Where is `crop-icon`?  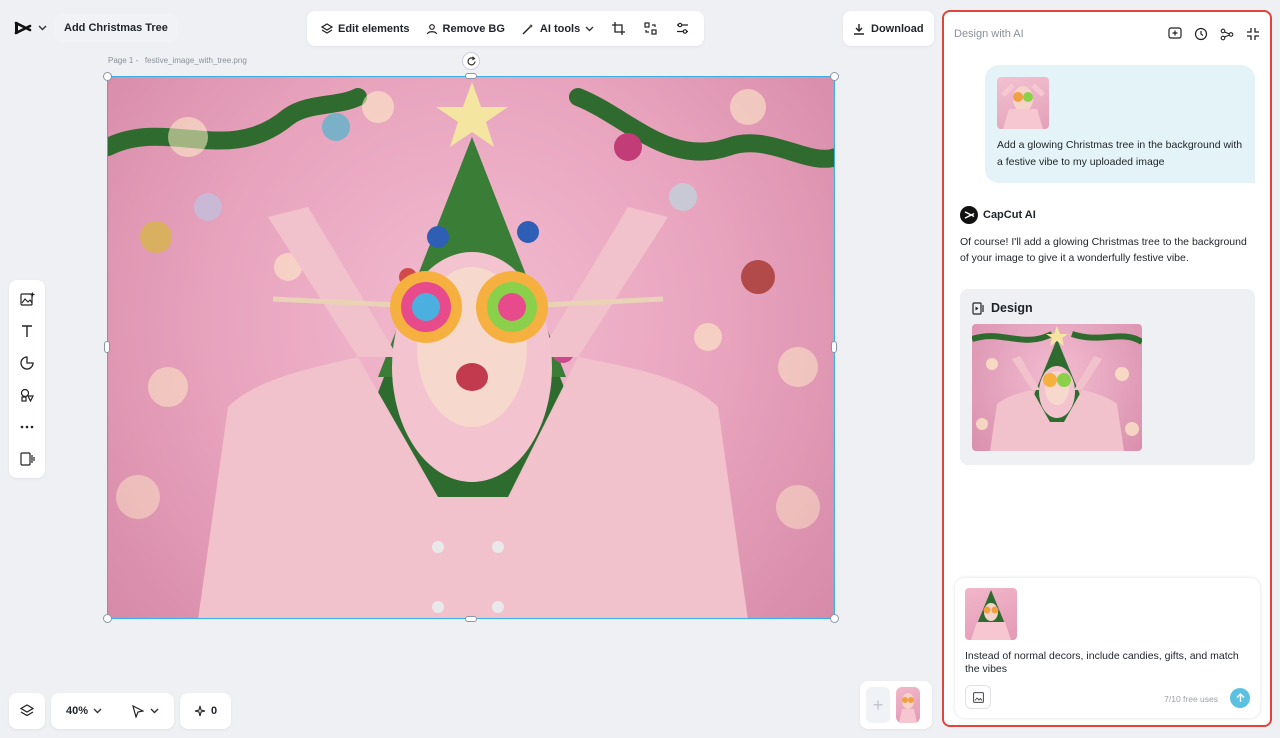 crop-icon is located at coordinates (618, 28).